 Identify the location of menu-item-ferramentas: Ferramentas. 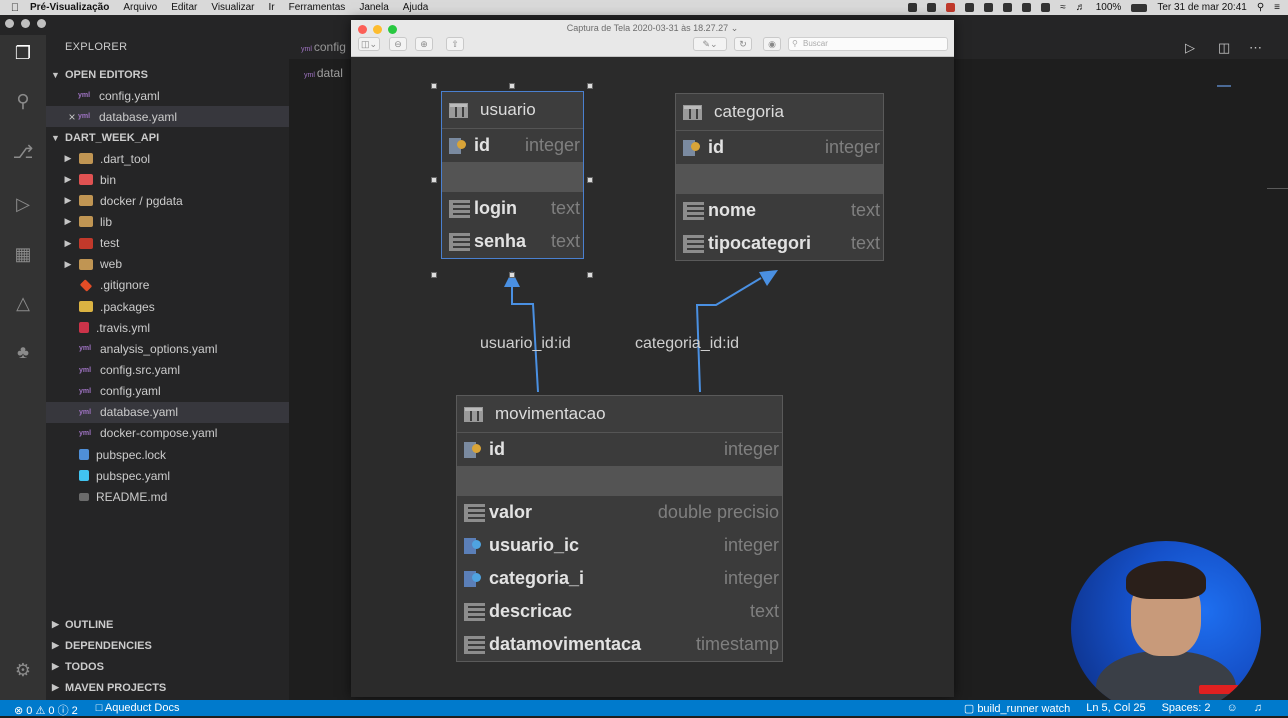
(317, 7).